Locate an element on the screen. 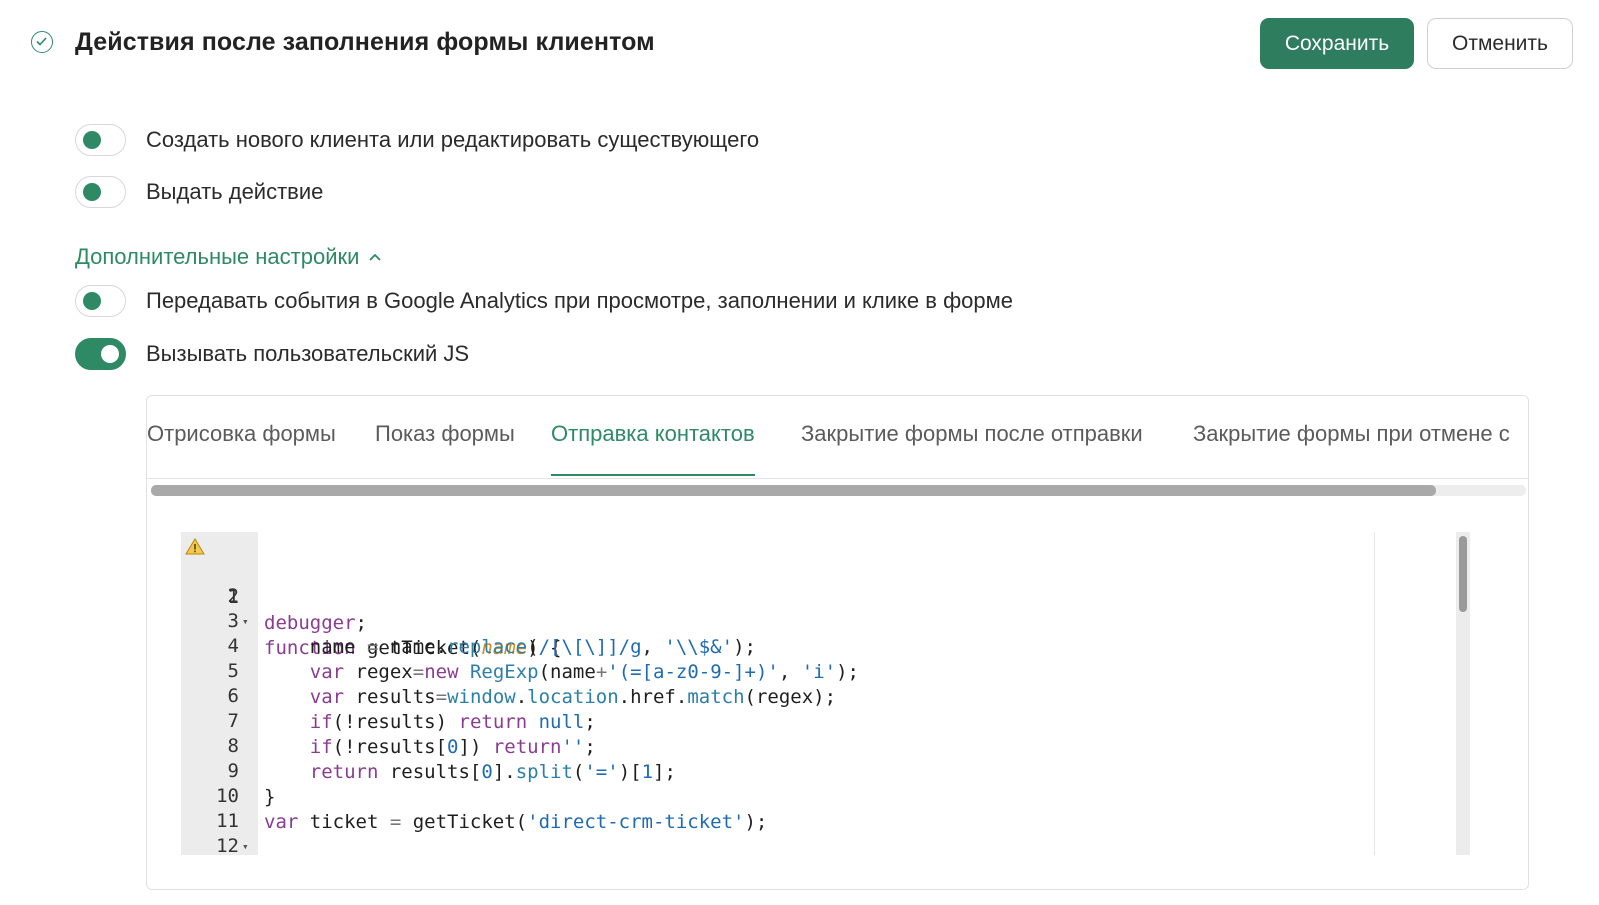 Image resolution: width=1599 pixels, height=905 pixels. code-line: 7 if(!results[0]) return''; is located at coordinates (388, 720).